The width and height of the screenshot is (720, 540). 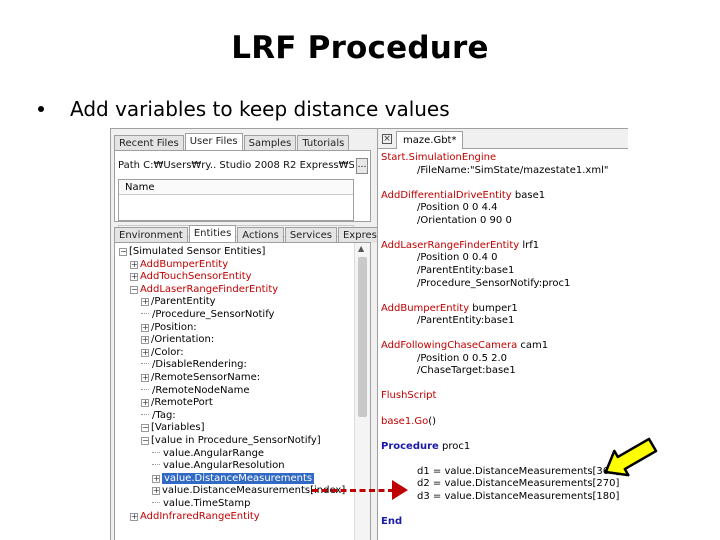 What do you see at coordinates (503, 139) in the screenshot?
I see `editor-tab-bar: × maze.Gbt*` at bounding box center [503, 139].